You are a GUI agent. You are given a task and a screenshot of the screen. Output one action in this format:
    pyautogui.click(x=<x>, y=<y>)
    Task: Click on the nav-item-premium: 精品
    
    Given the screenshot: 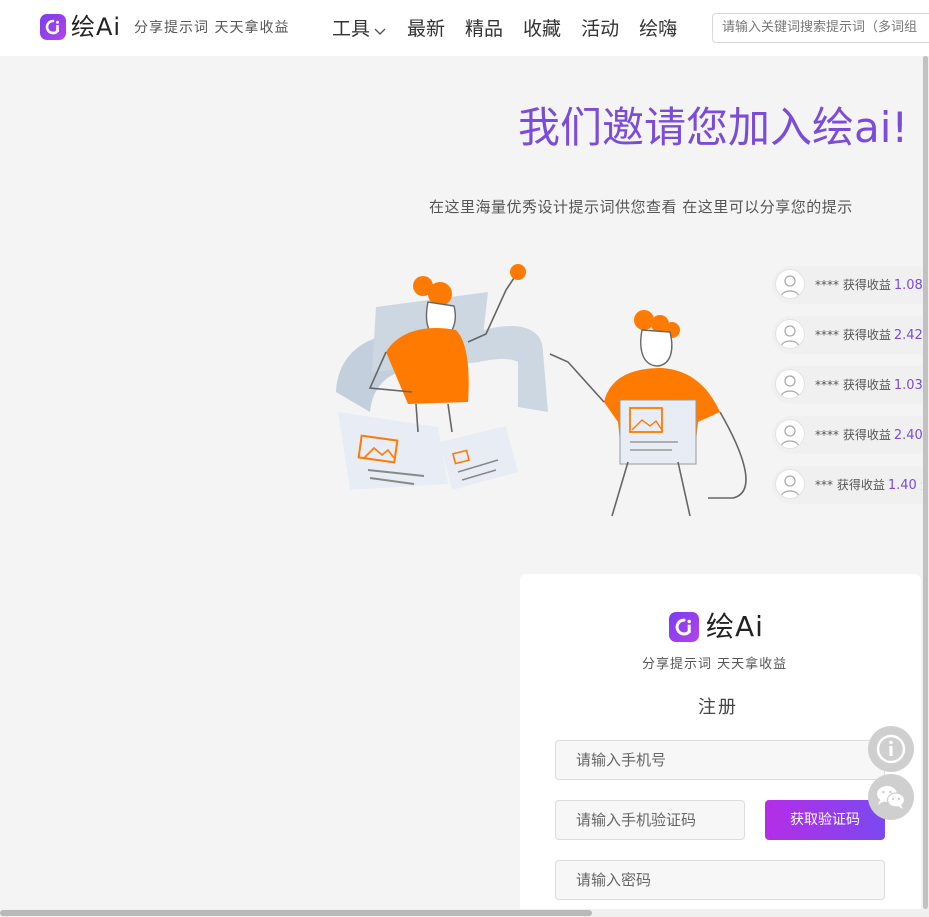 What is the action you would take?
    pyautogui.click(x=484, y=29)
    